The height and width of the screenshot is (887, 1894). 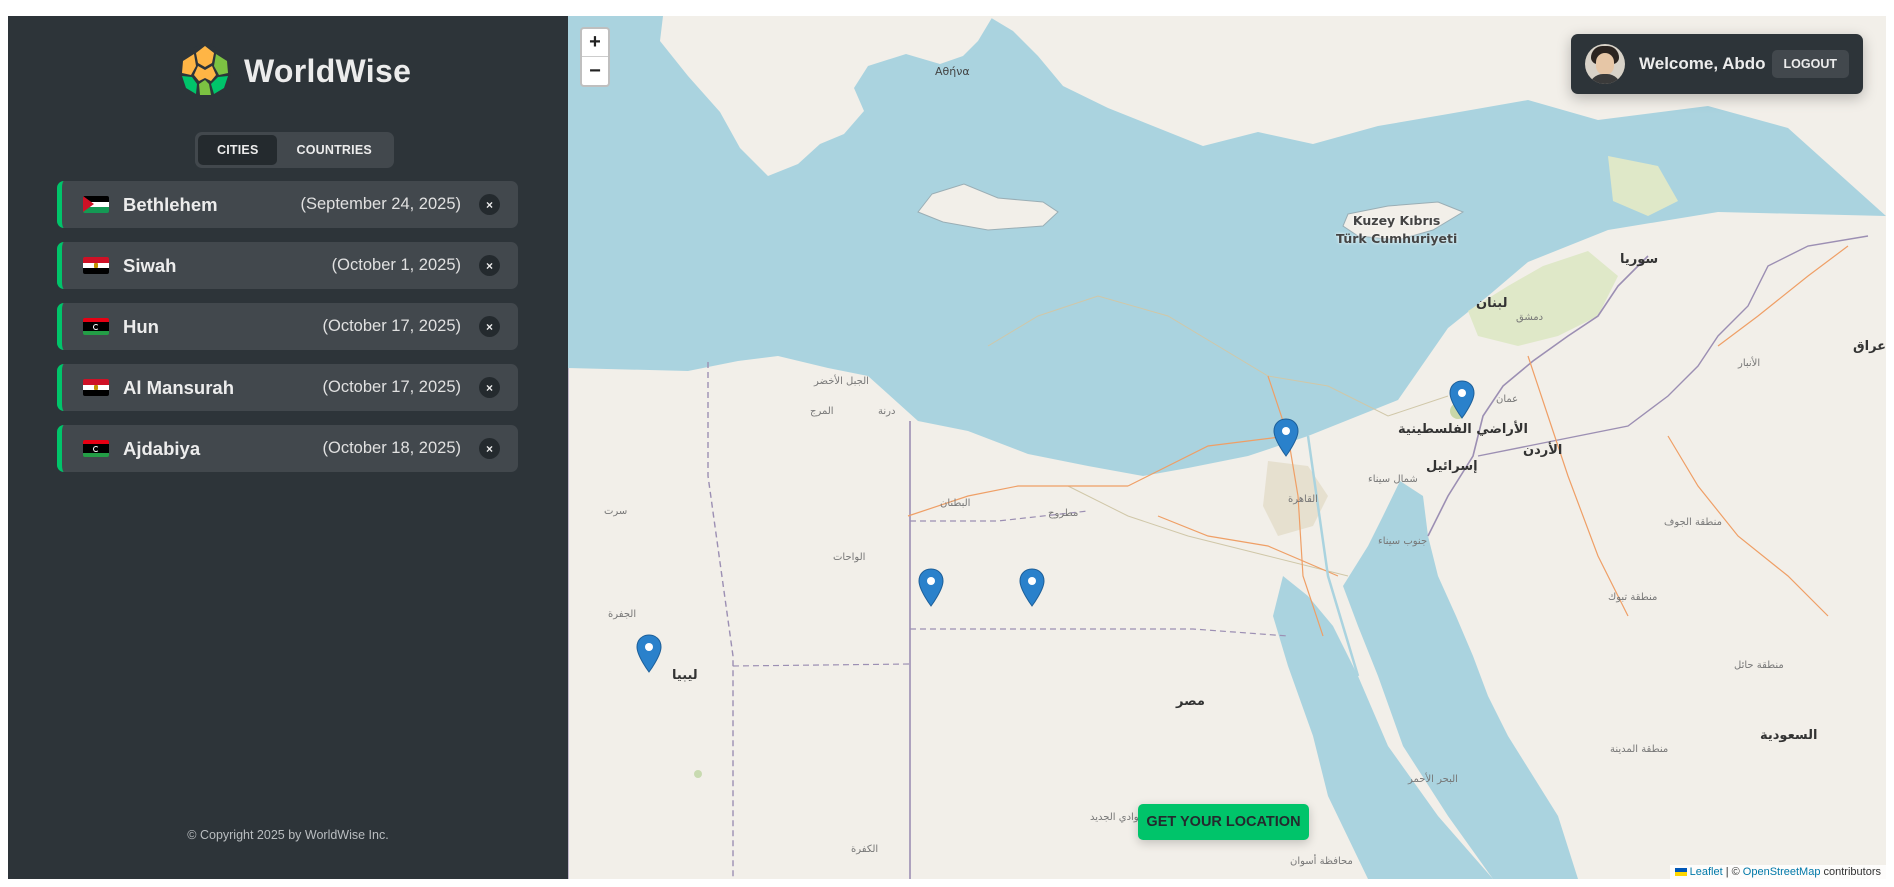 What do you see at coordinates (238, 150) in the screenshot?
I see `tab-cities: Cities` at bounding box center [238, 150].